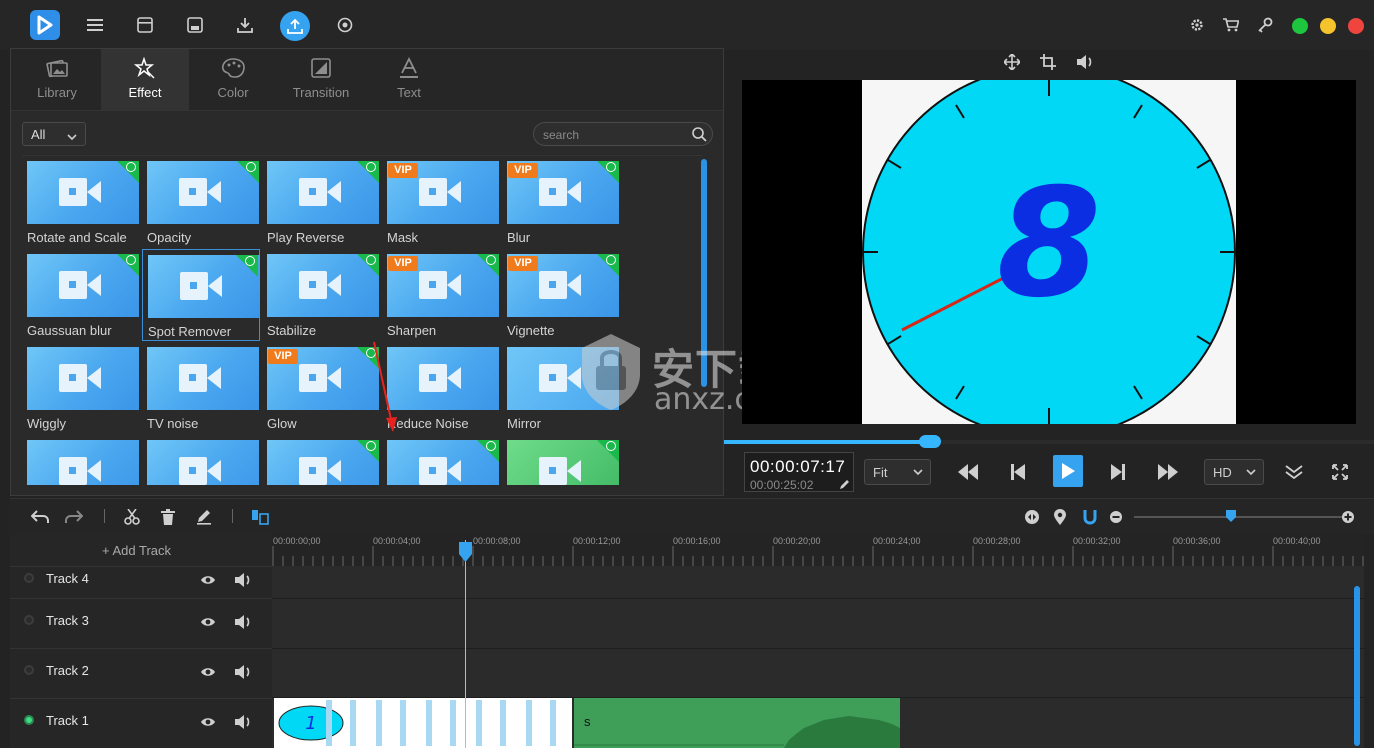  I want to click on marker-icon, so click(1060, 517).